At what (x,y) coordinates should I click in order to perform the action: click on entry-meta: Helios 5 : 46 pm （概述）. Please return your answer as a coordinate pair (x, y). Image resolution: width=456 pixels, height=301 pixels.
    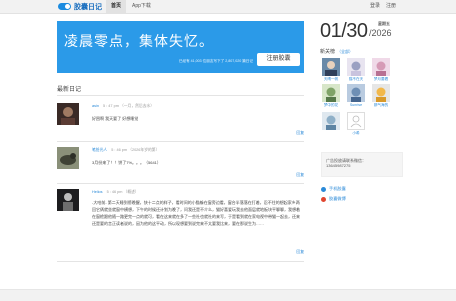
    Looking at the image, I should click on (115, 192).